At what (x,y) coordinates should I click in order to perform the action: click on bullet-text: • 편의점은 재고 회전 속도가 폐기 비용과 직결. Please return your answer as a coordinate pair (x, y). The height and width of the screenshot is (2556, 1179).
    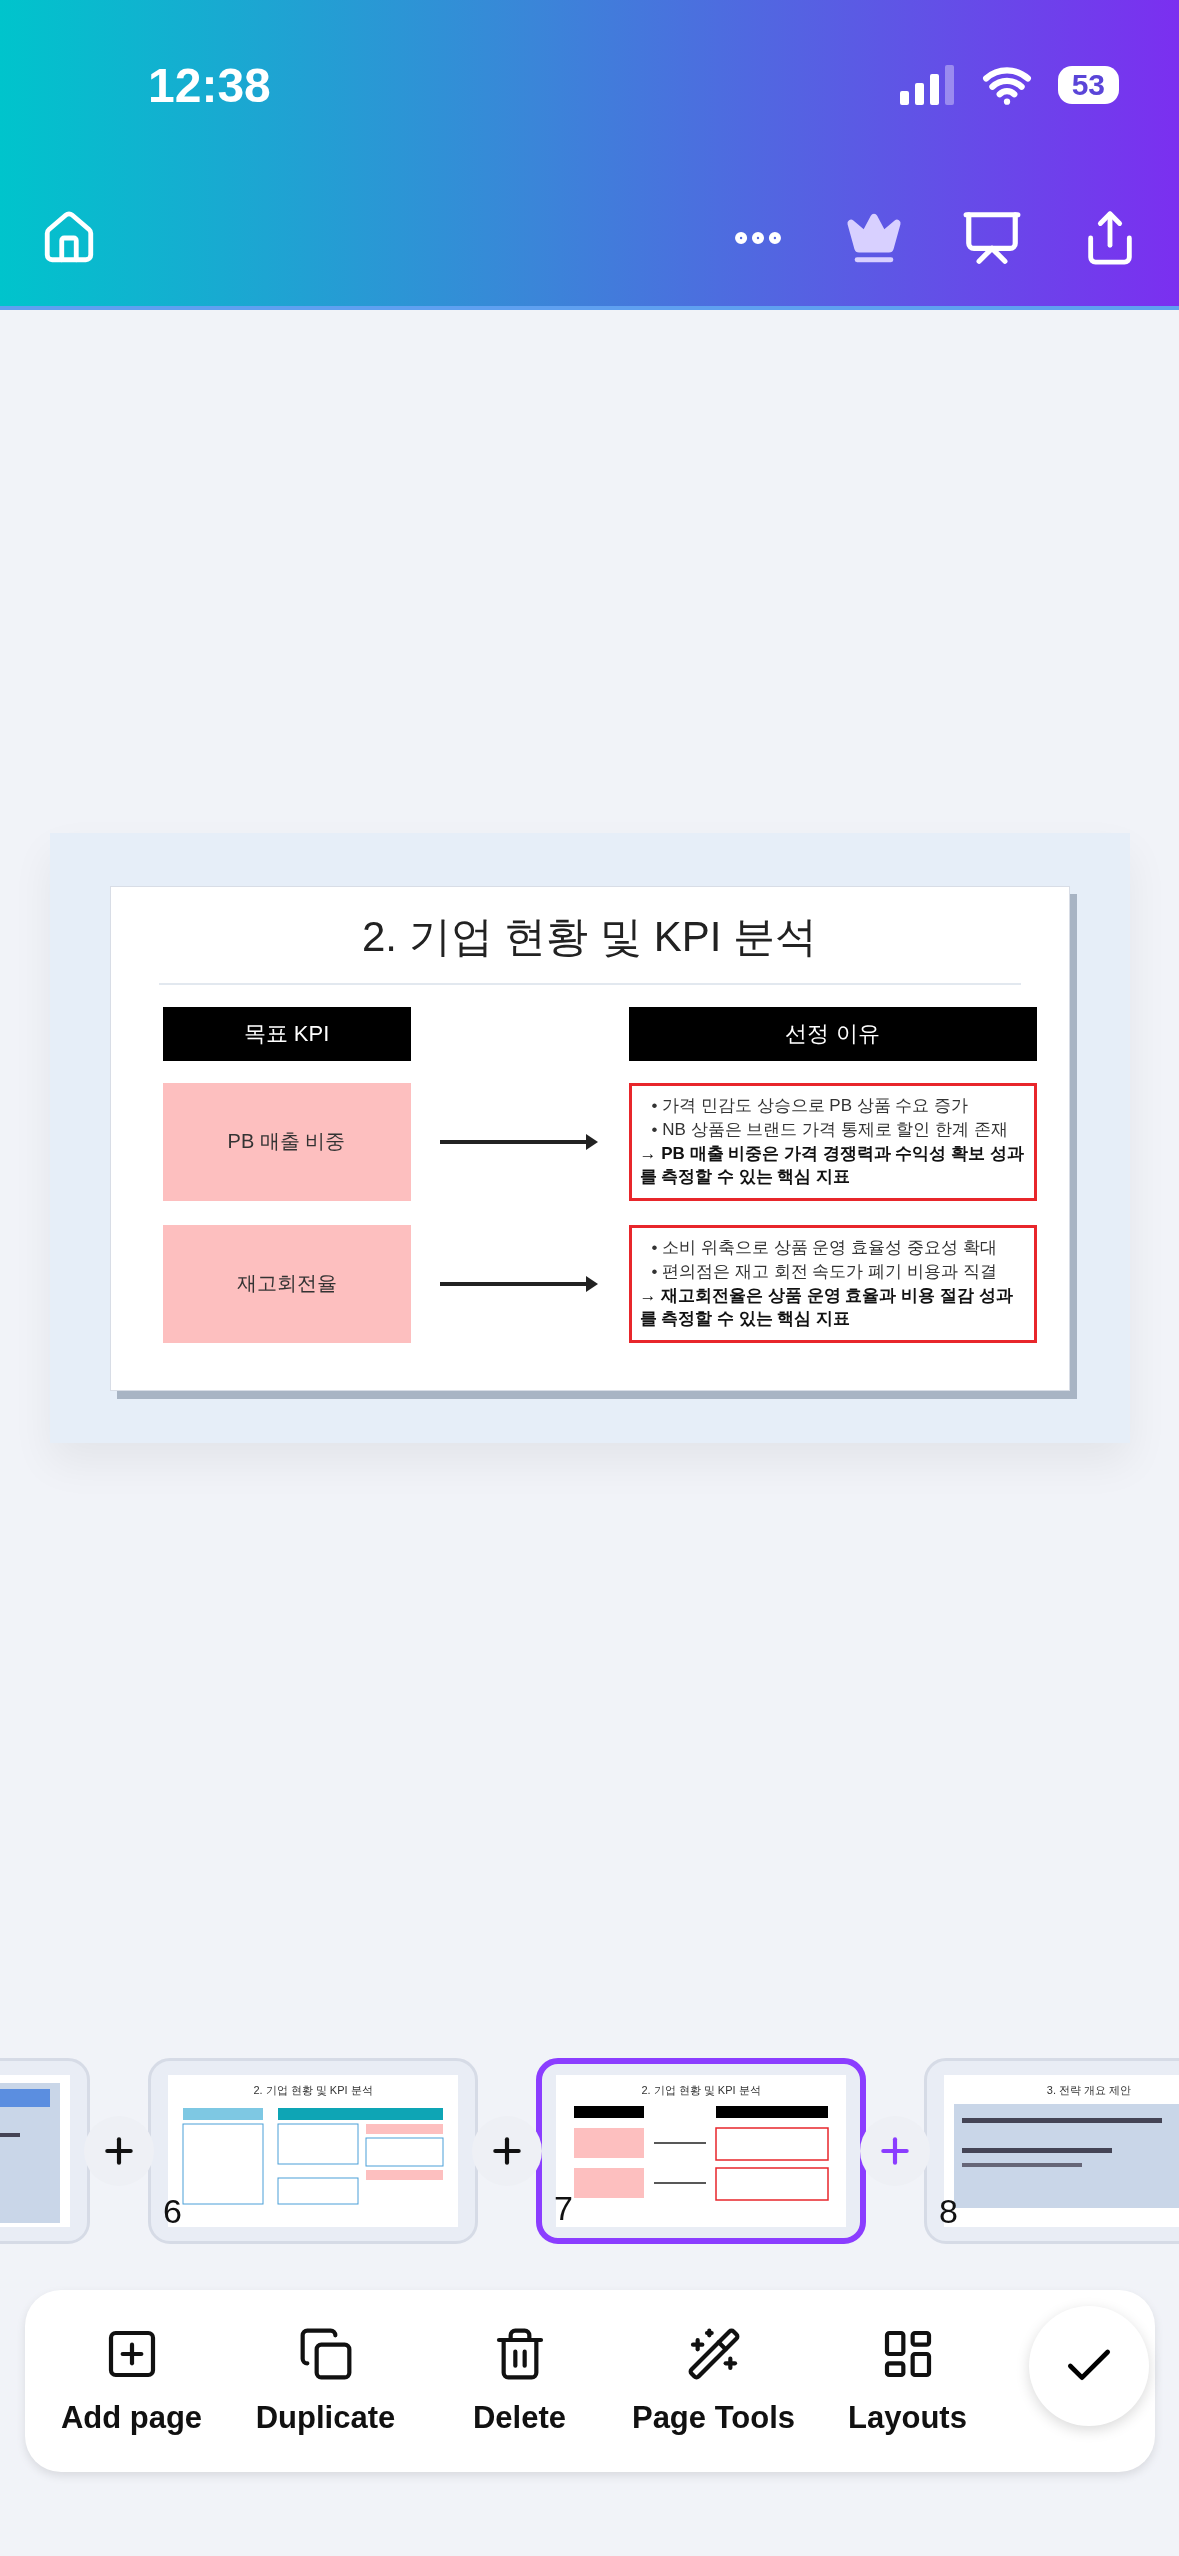
    Looking at the image, I should click on (824, 1271).